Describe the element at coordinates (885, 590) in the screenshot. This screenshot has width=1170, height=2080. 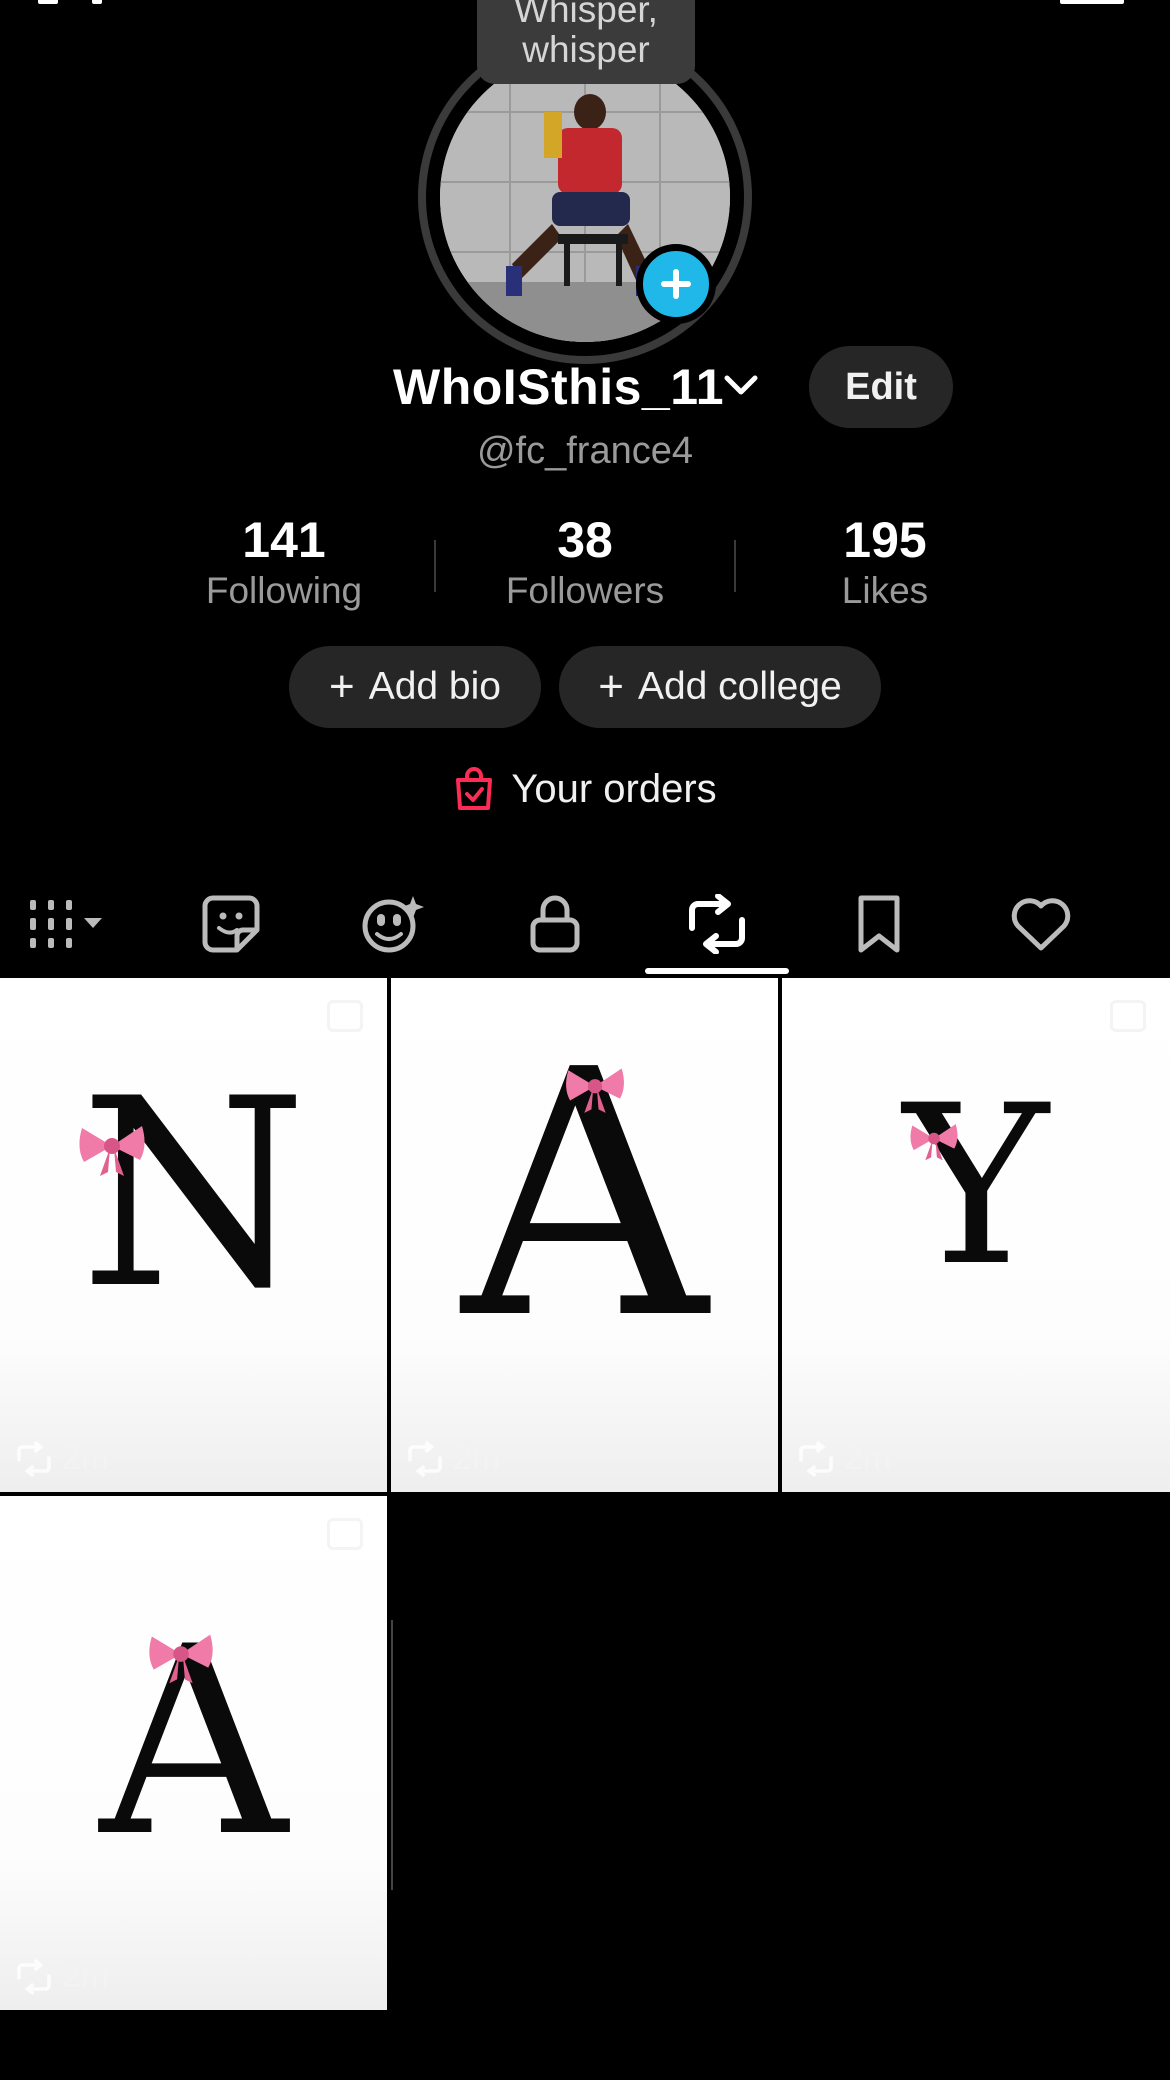
I see `likes-label: Likes` at that location.